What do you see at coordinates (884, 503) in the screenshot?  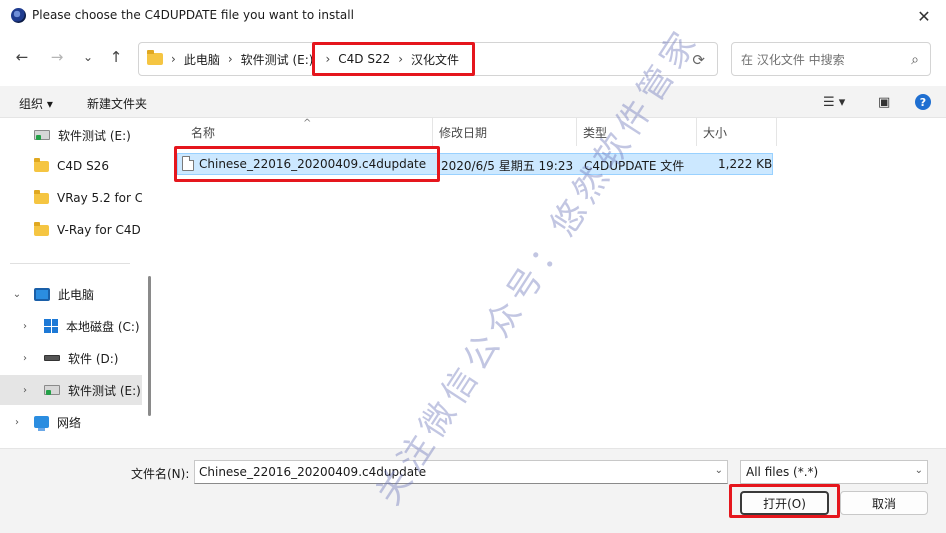 I see `cancel-button: 取消` at bounding box center [884, 503].